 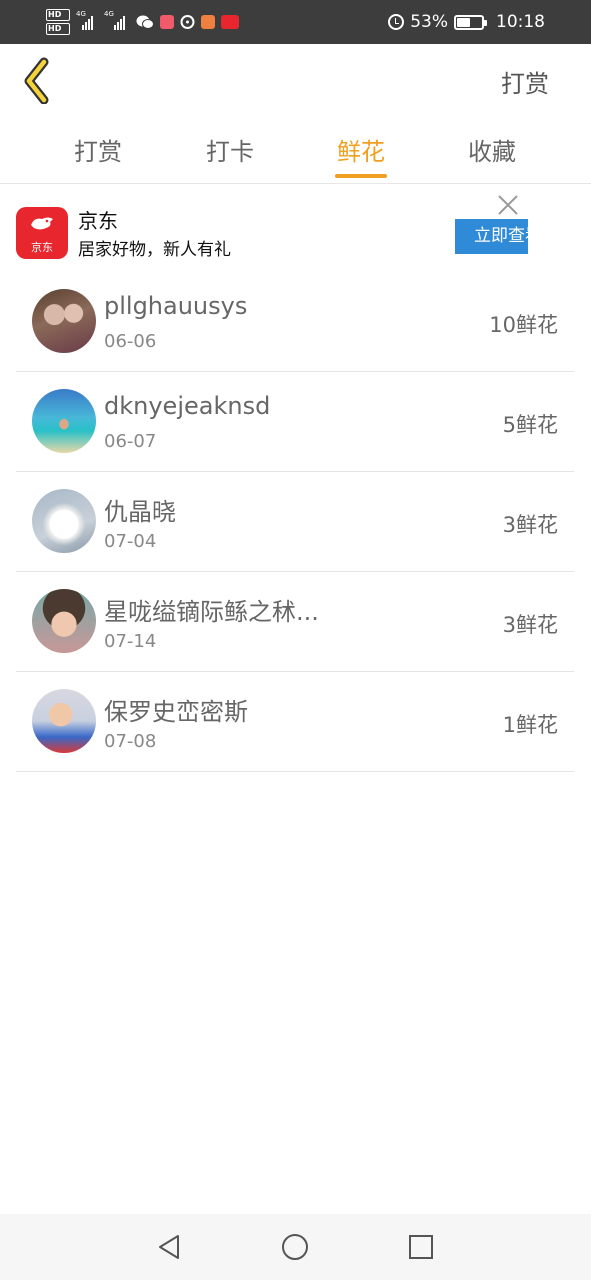 I want to click on flower-count: 5鲜花, so click(x=530, y=425).